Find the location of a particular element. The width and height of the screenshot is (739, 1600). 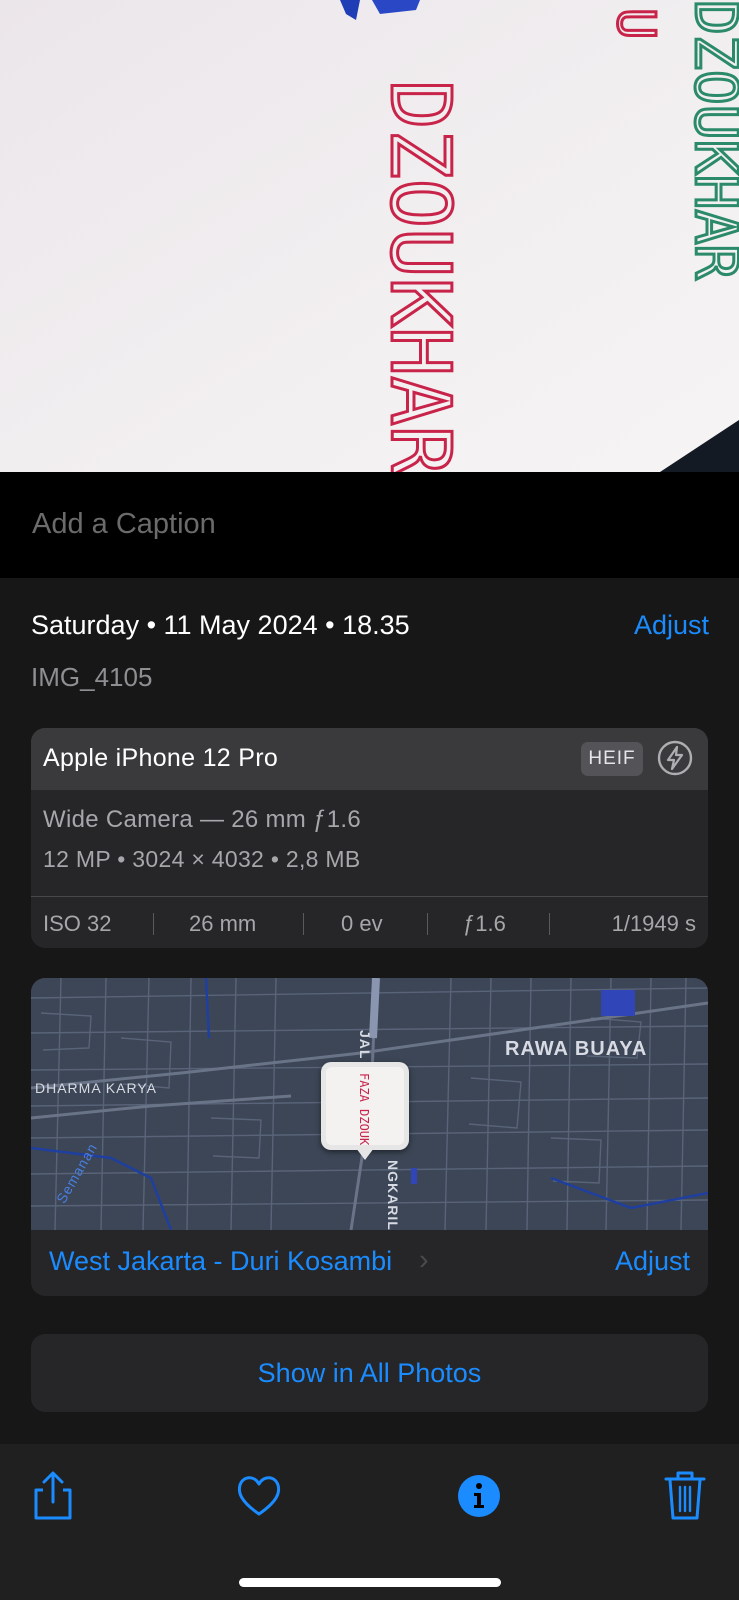

pin-pointer is located at coordinates (365, 1154).